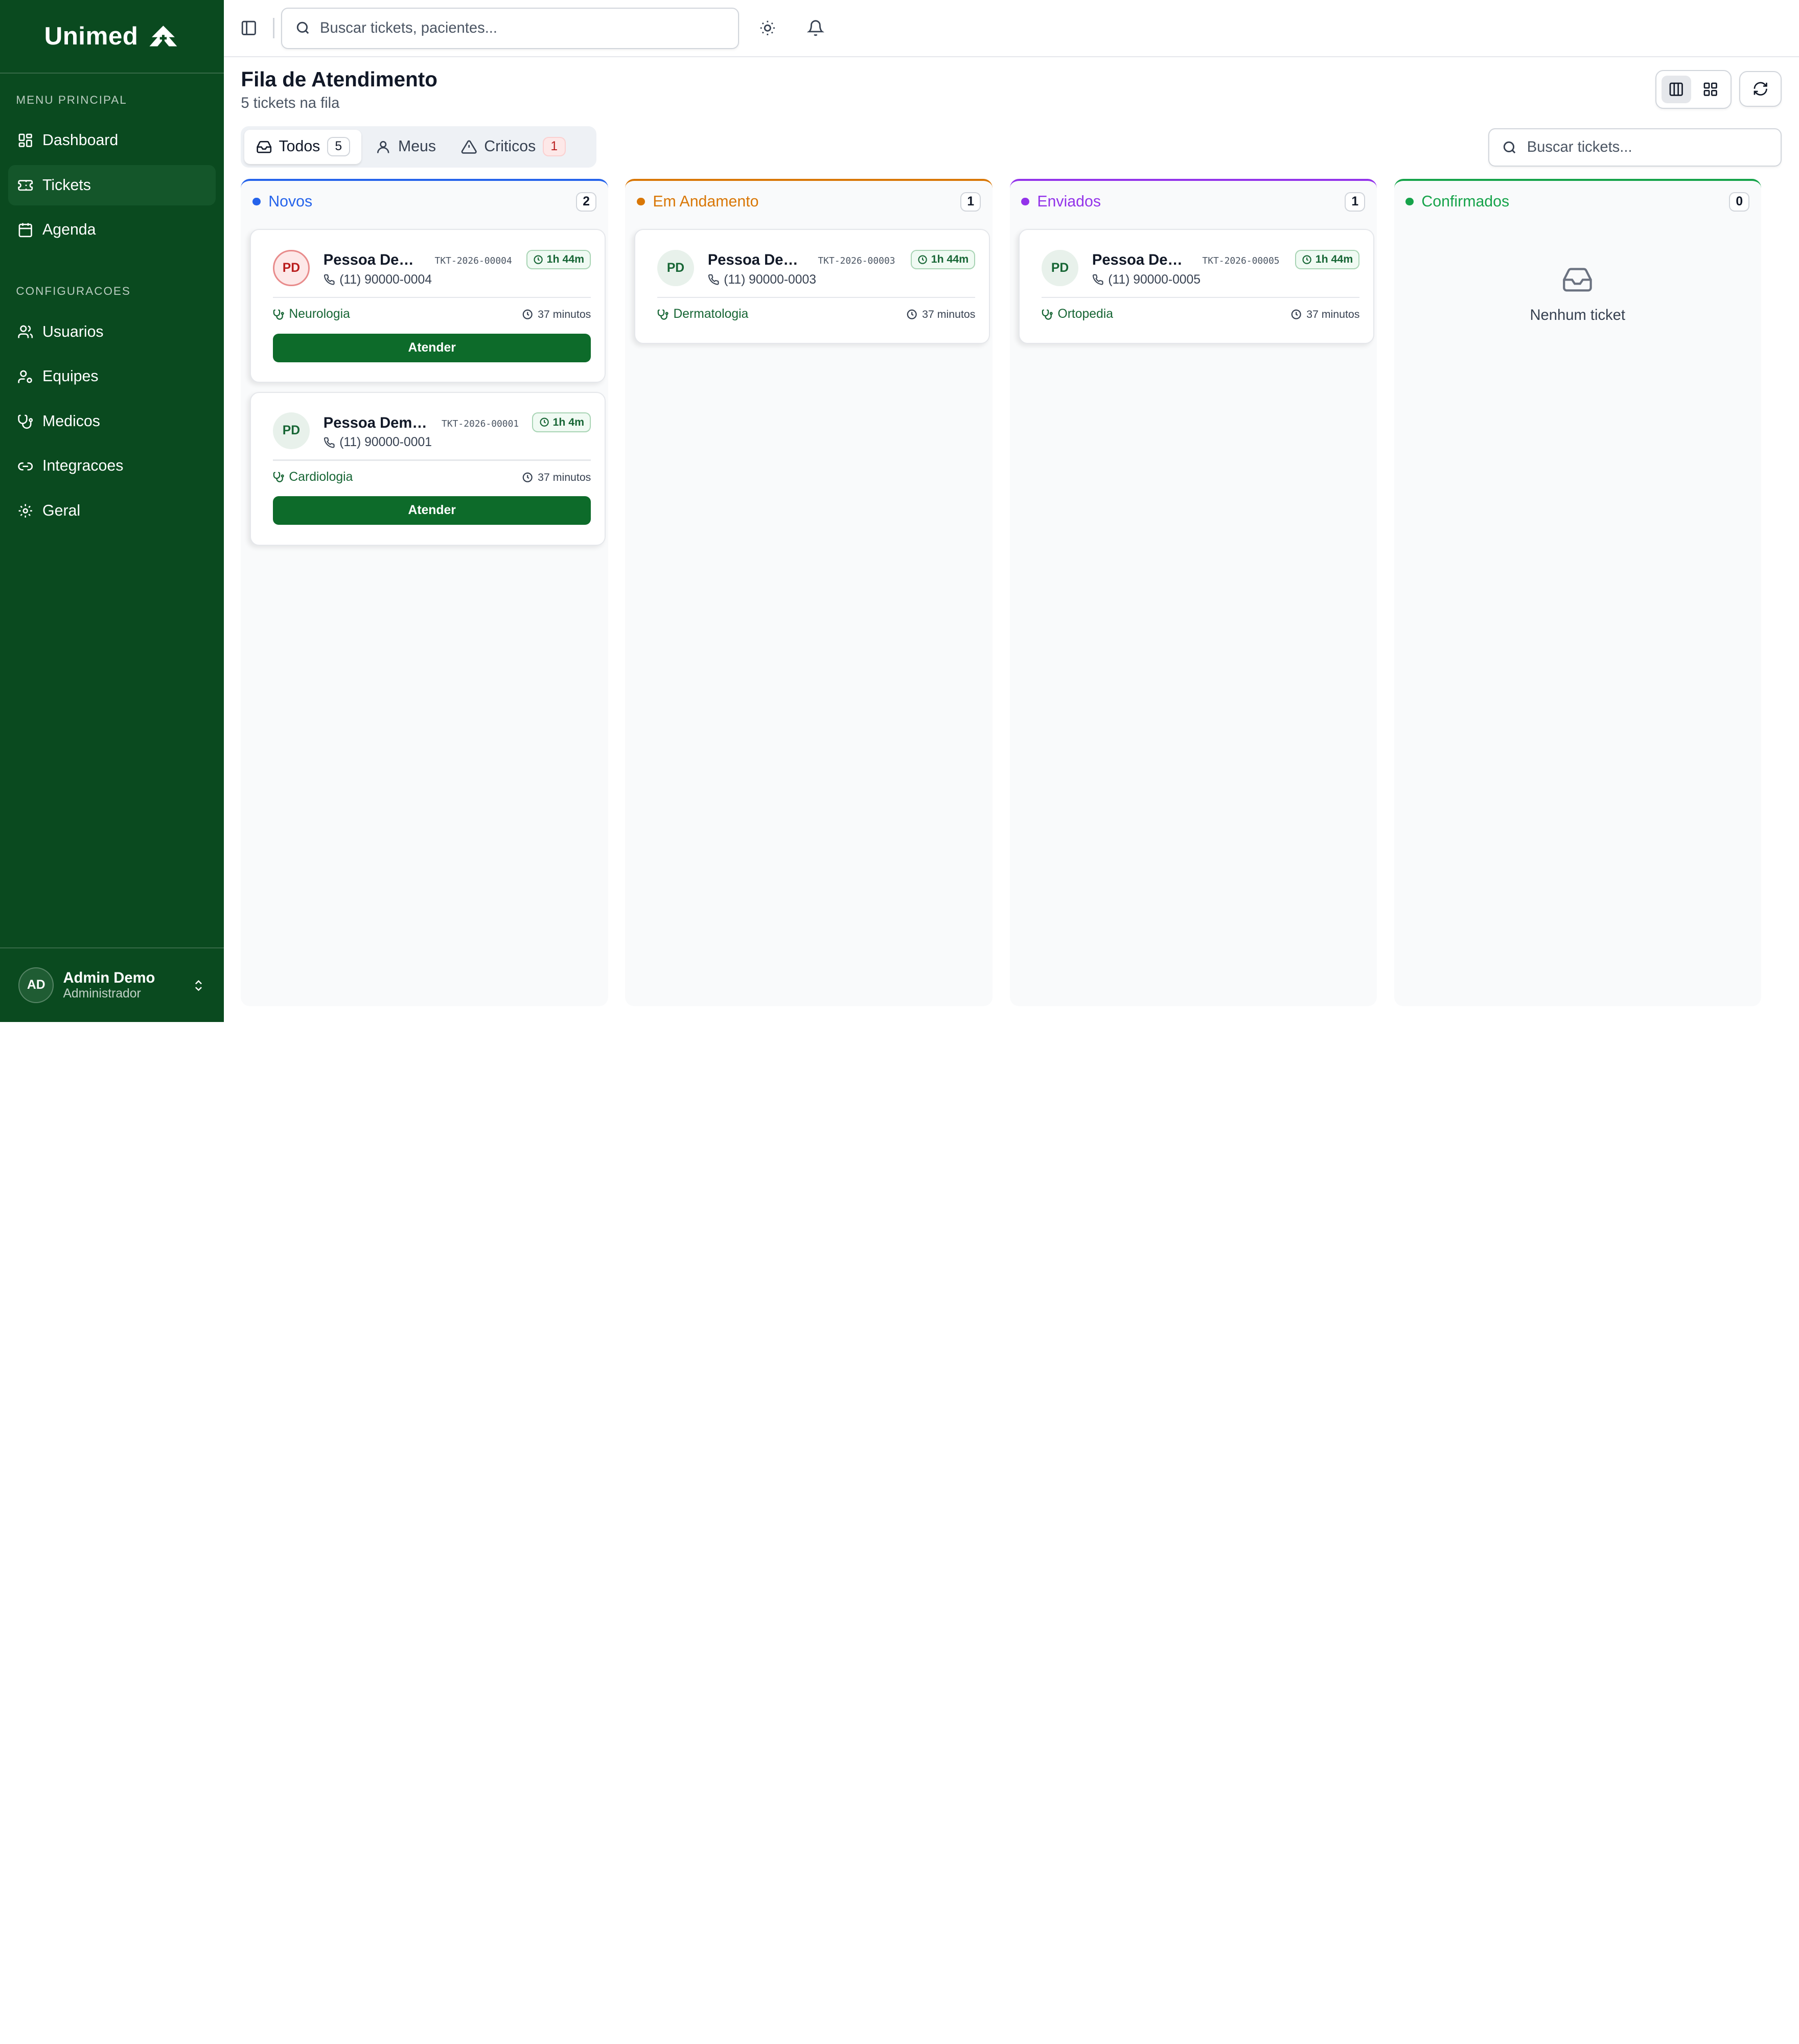  Describe the element at coordinates (303, 28) in the screenshot. I see `search-icon` at that location.